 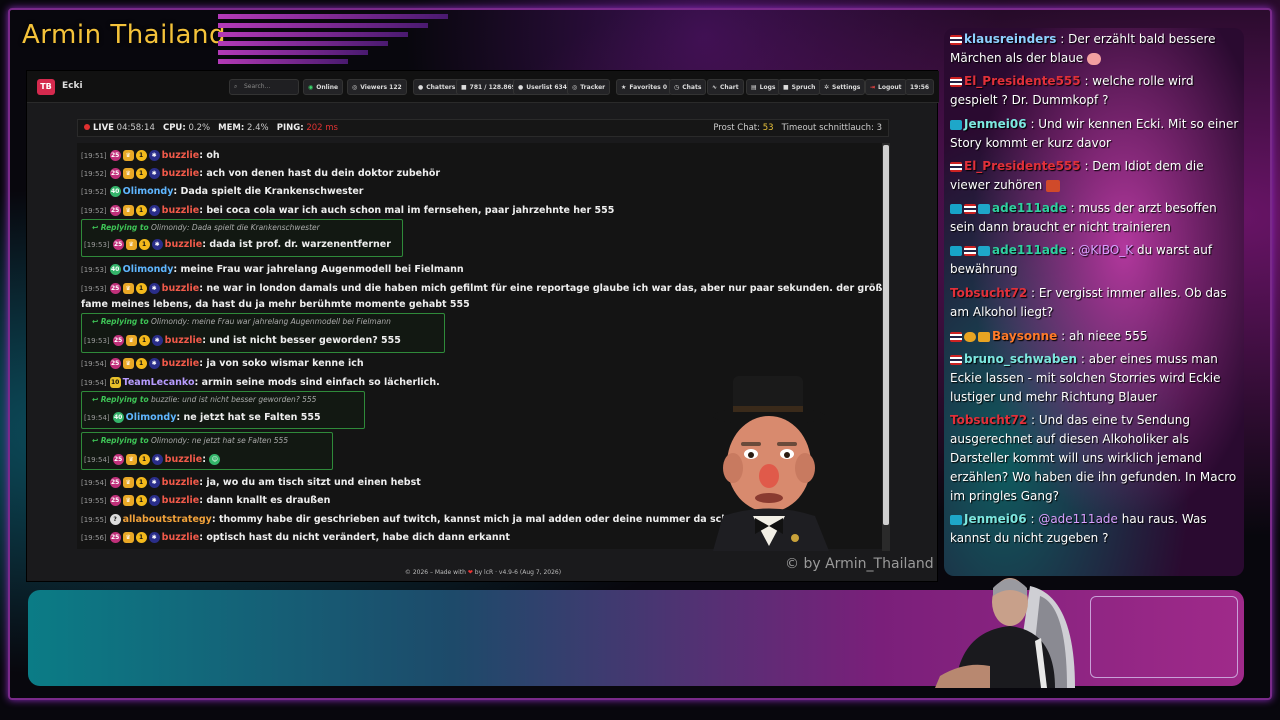 I want to click on scrollbar-thumb, so click(x=886, y=335).